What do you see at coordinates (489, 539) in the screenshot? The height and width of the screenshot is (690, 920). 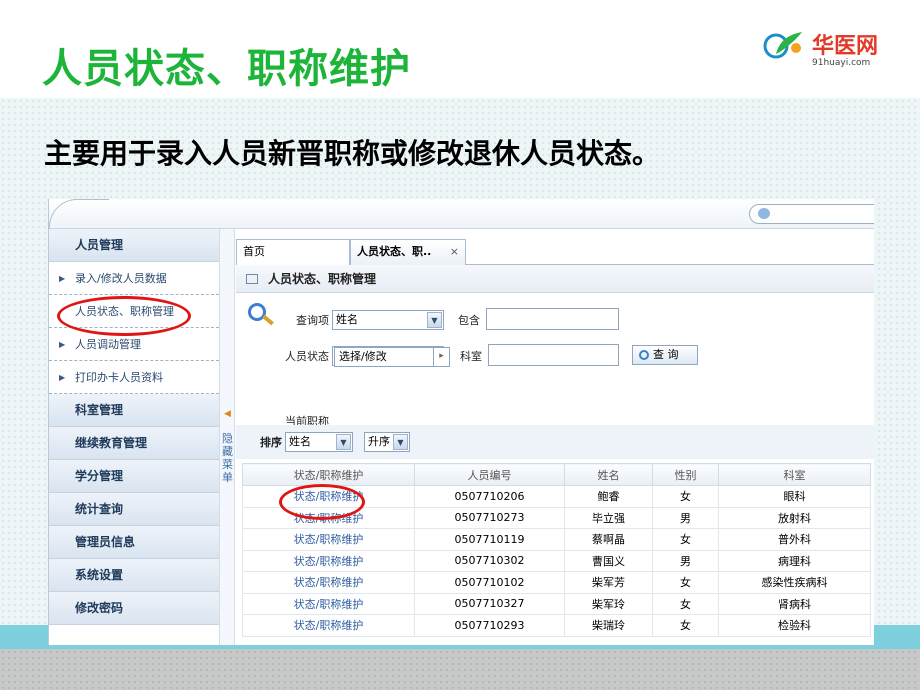 I see `staff-id-cell: 0507710119` at bounding box center [489, 539].